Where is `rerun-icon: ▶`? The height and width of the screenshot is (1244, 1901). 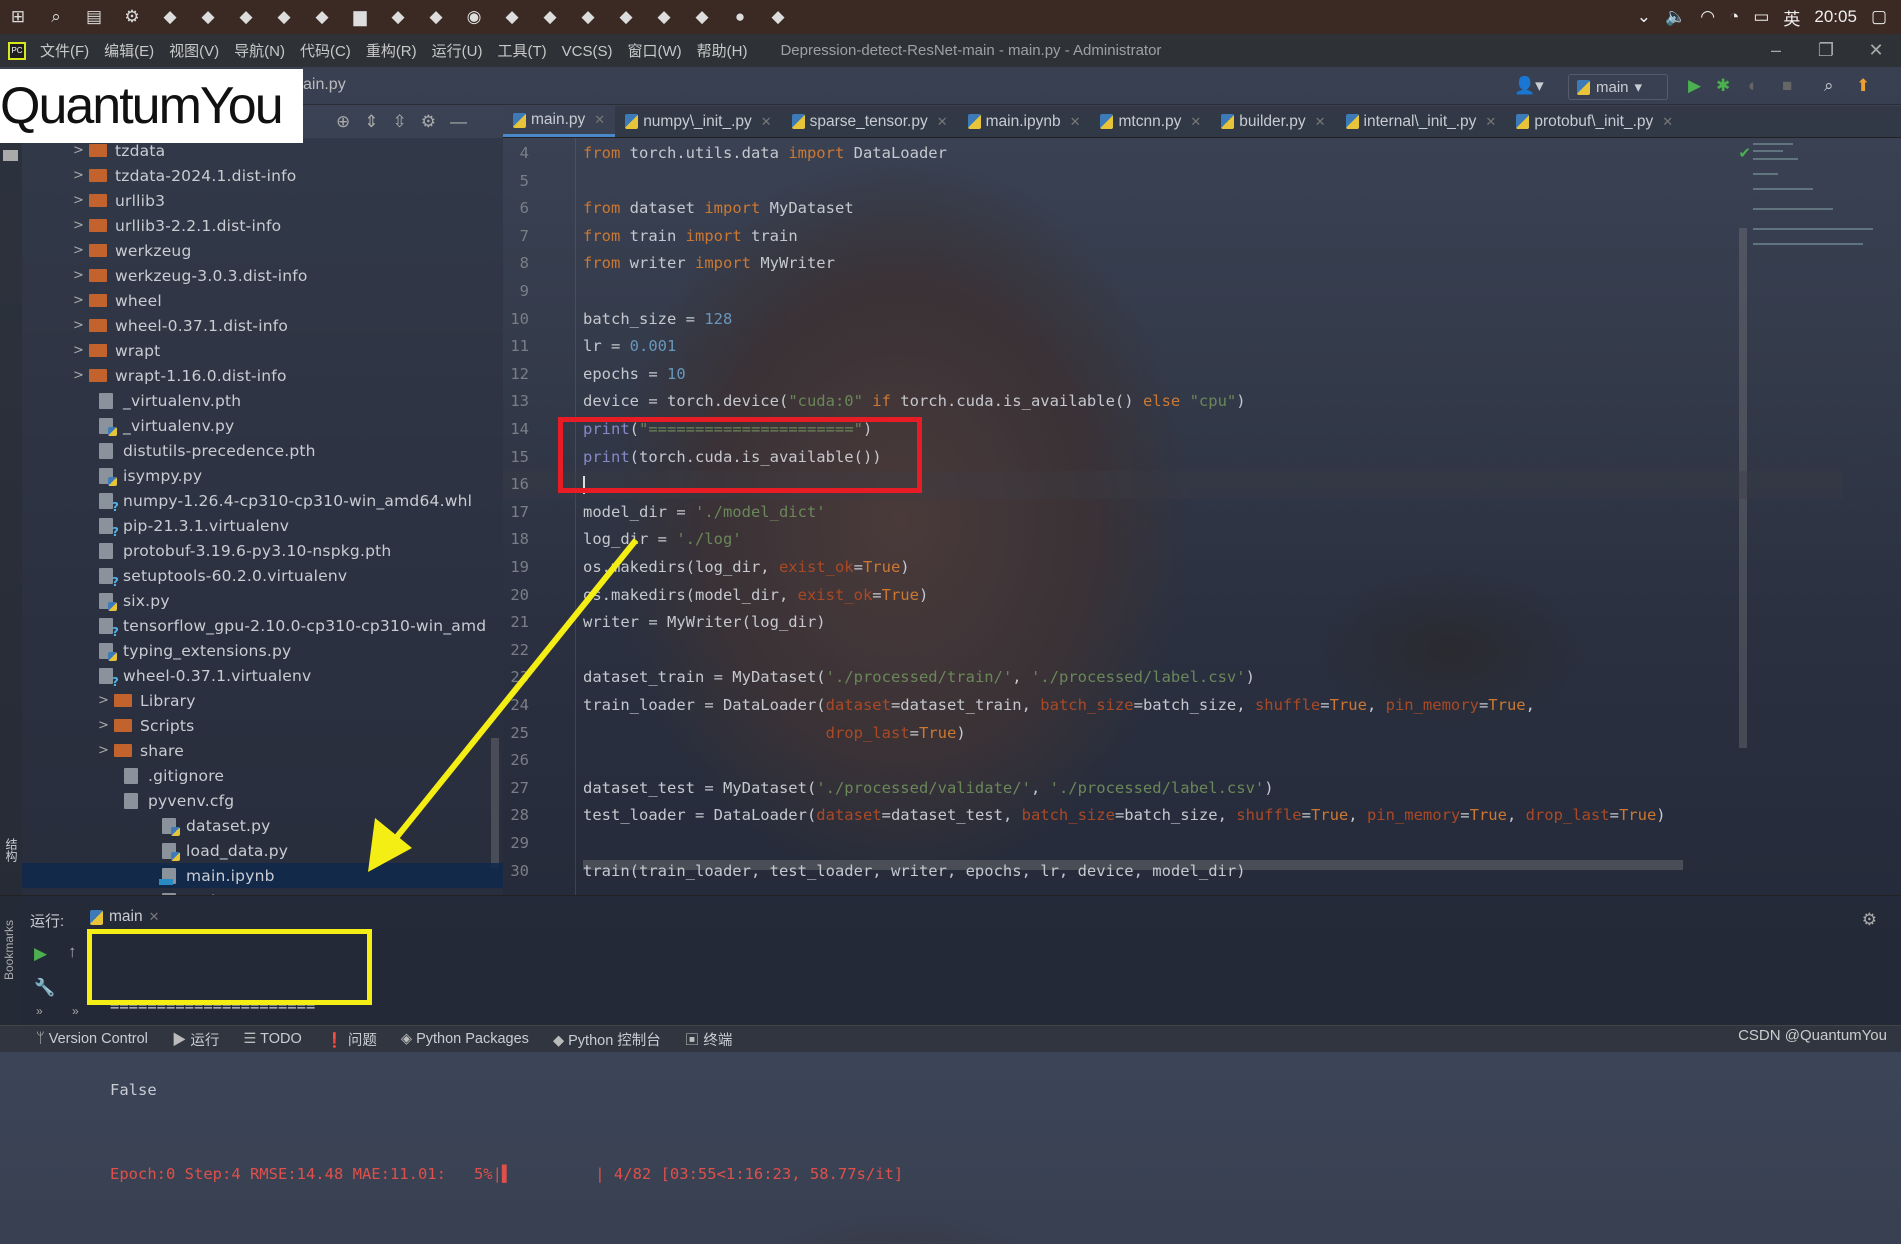
rerun-icon: ▶ is located at coordinates (40, 954).